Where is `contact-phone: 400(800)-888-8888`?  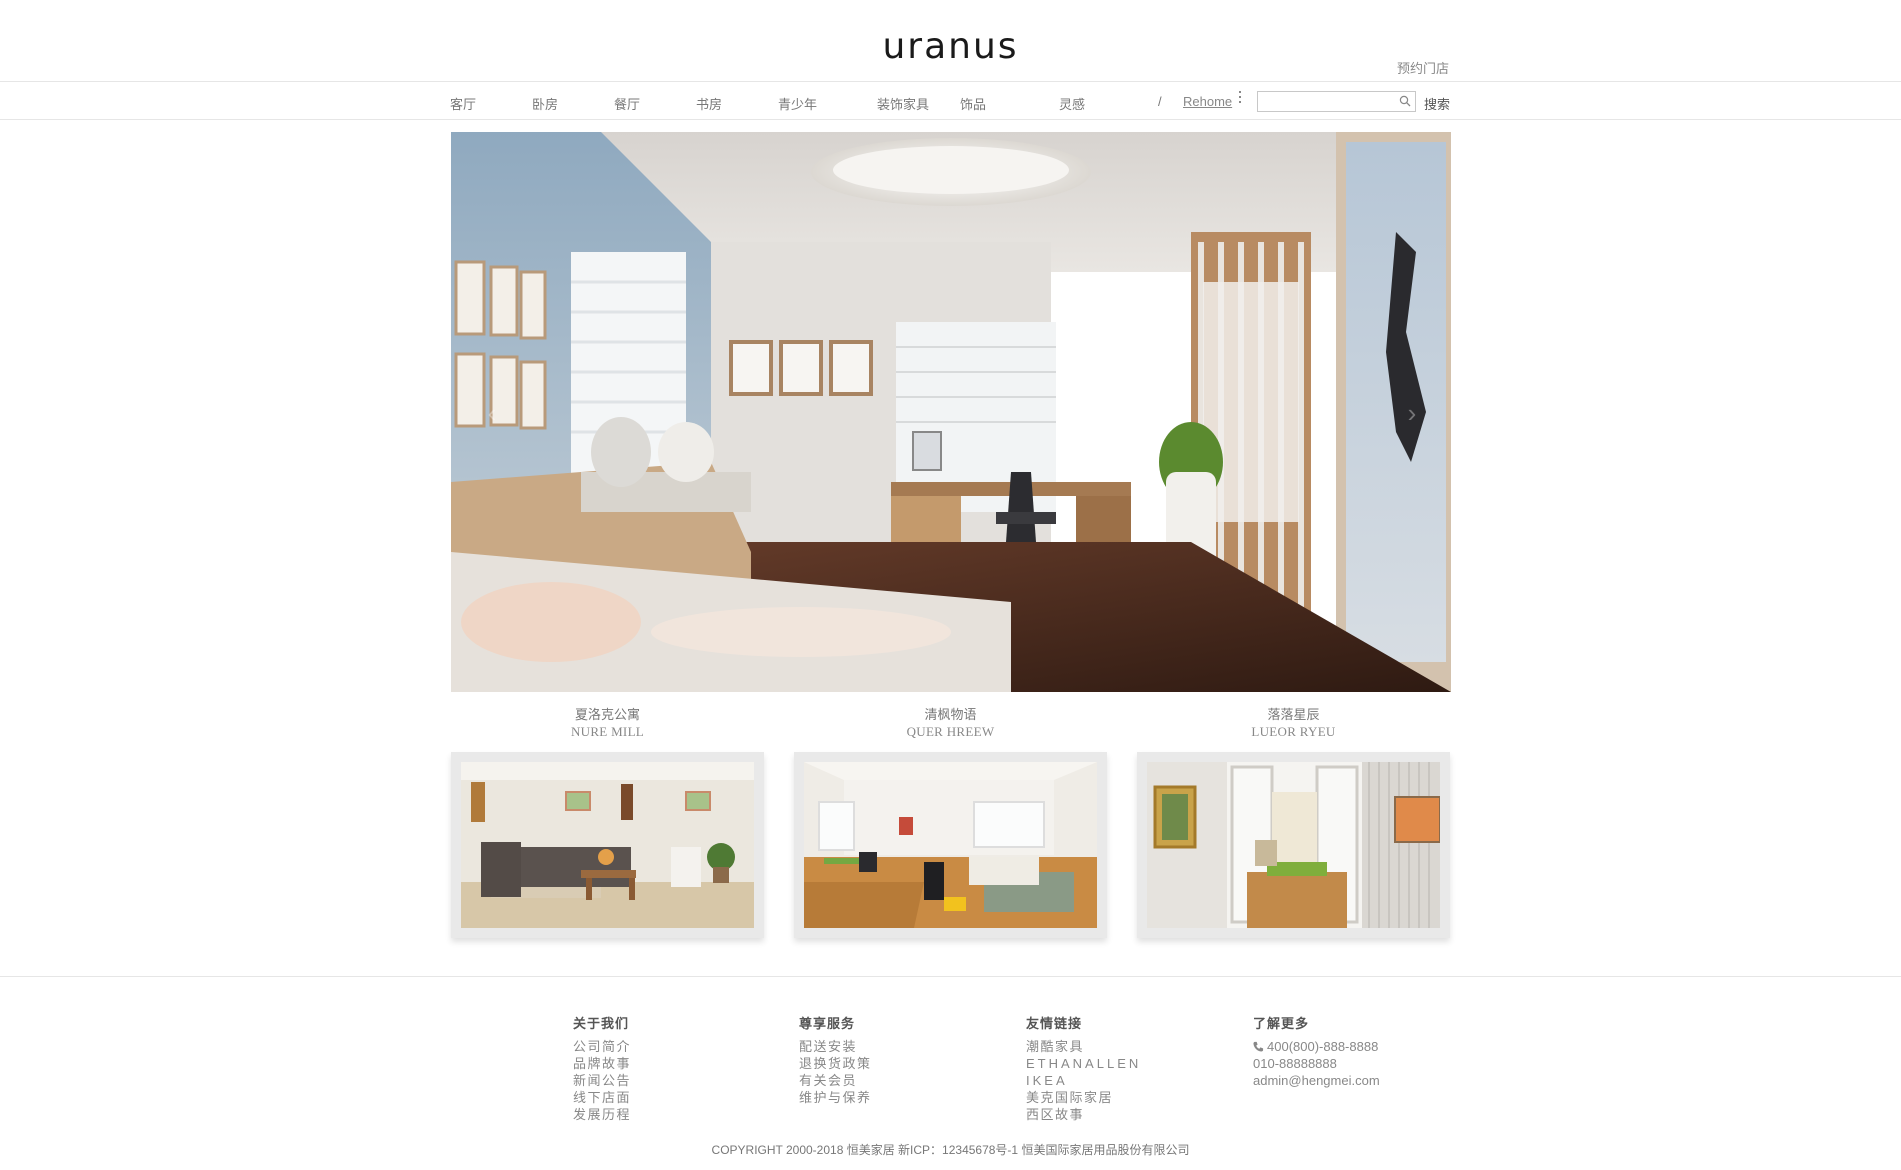
contact-phone: 400(800)-888-8888 is located at coordinates (1322, 1046).